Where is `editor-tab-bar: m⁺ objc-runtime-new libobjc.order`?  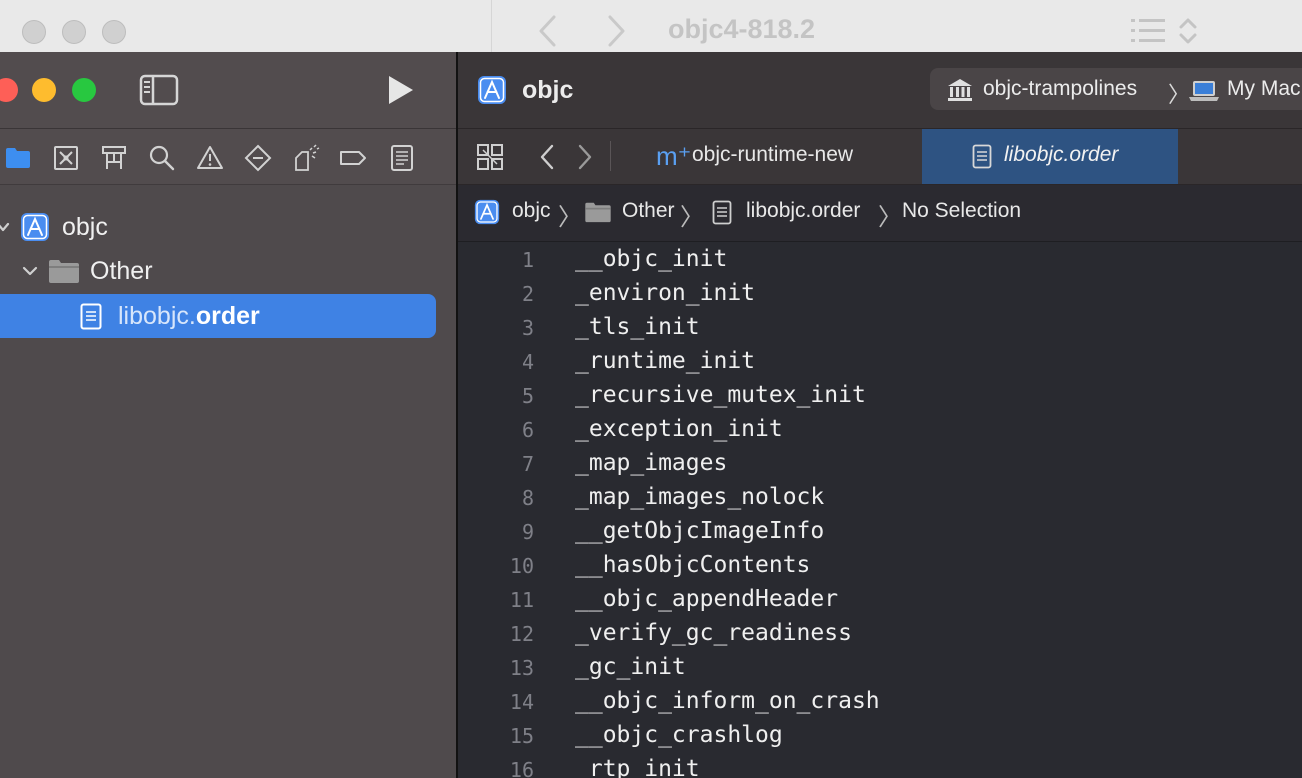 editor-tab-bar: m⁺ objc-runtime-new libobjc.order is located at coordinates (880, 157).